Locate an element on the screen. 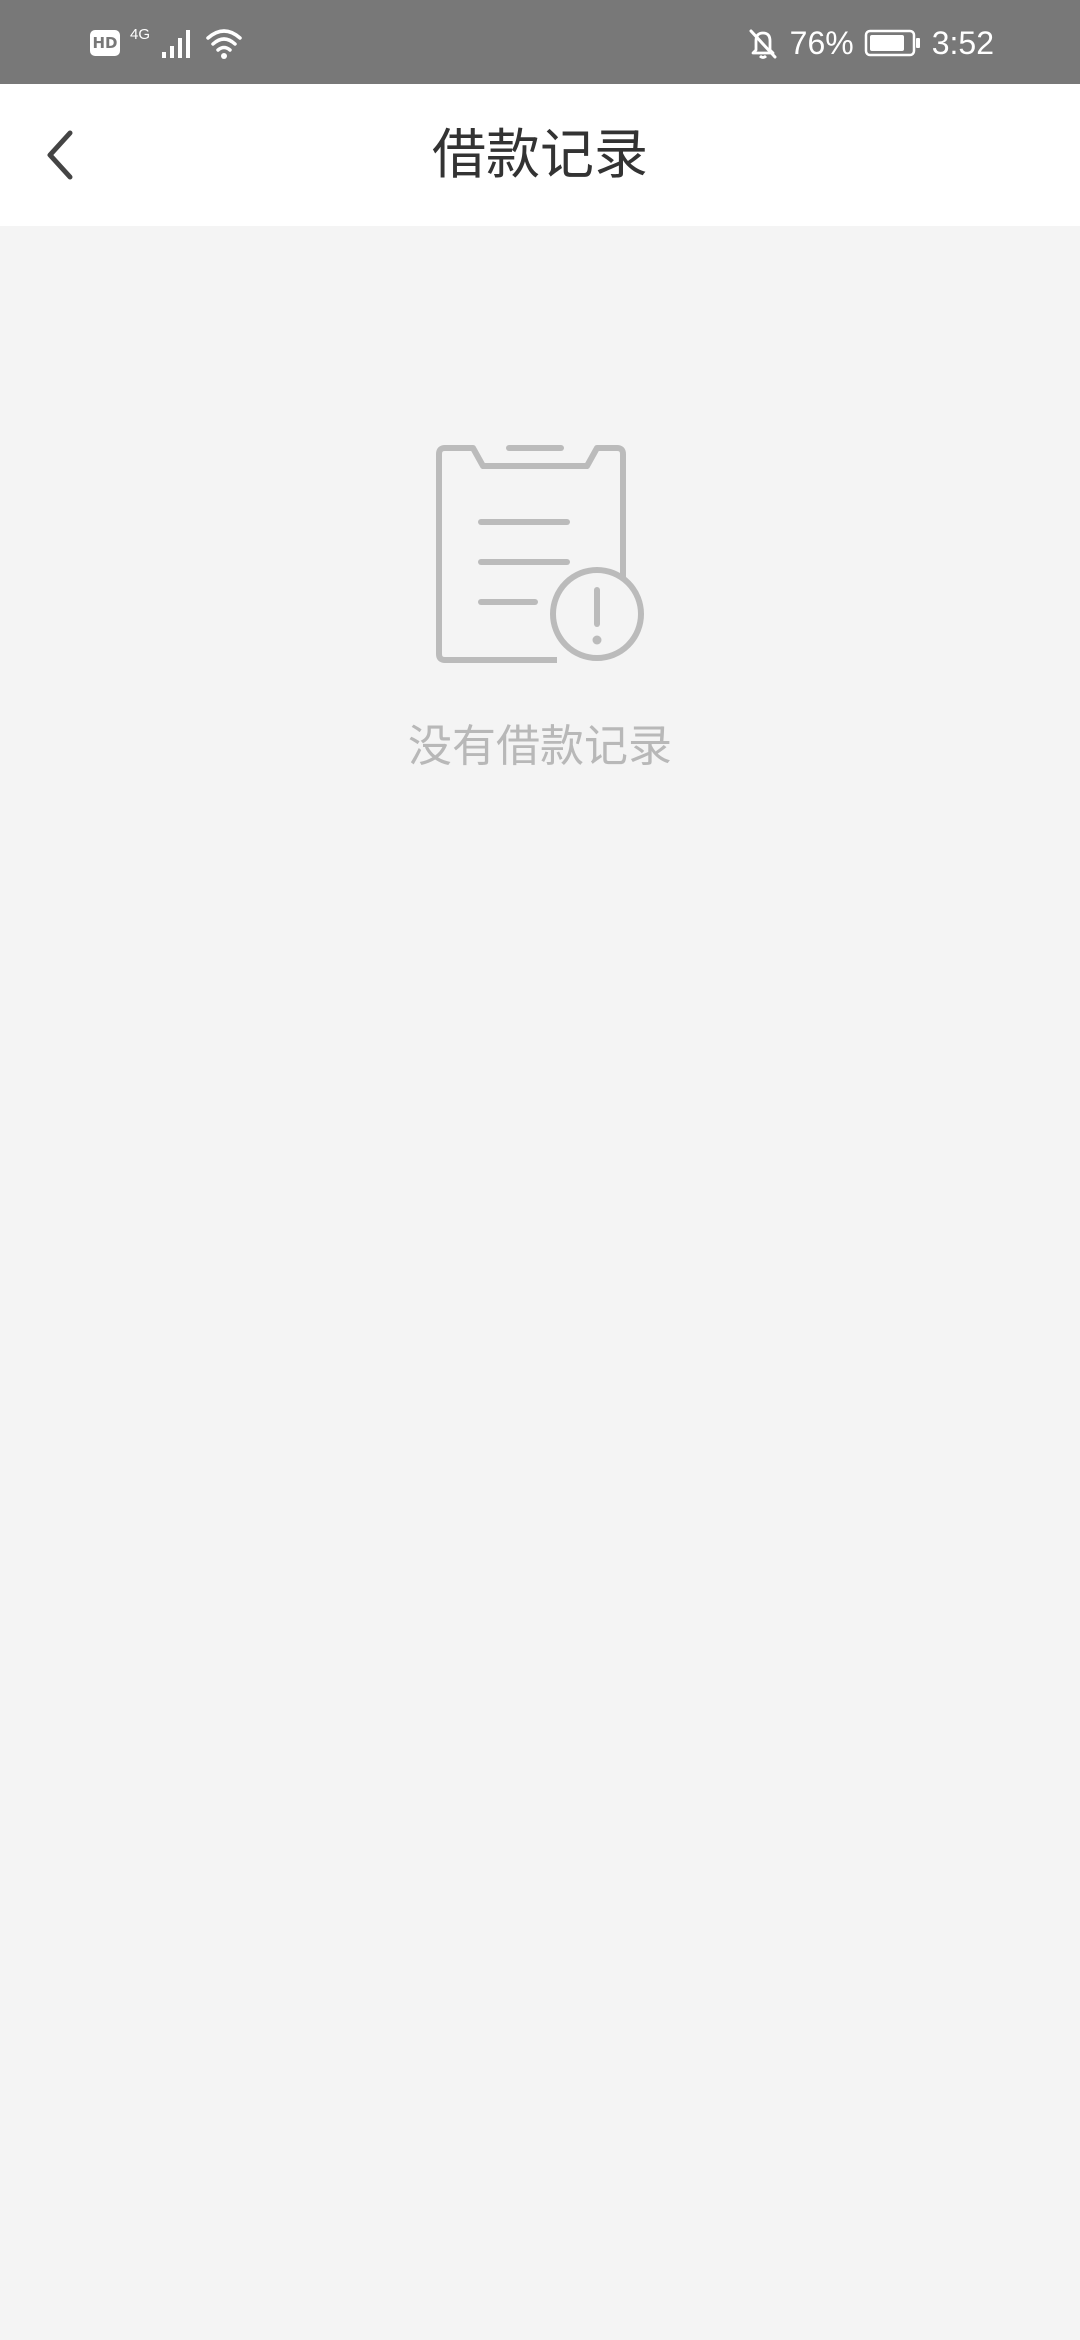 This screenshot has height=2340, width=1080. empty-state: 没有借款记录 is located at coordinates (540, 602).